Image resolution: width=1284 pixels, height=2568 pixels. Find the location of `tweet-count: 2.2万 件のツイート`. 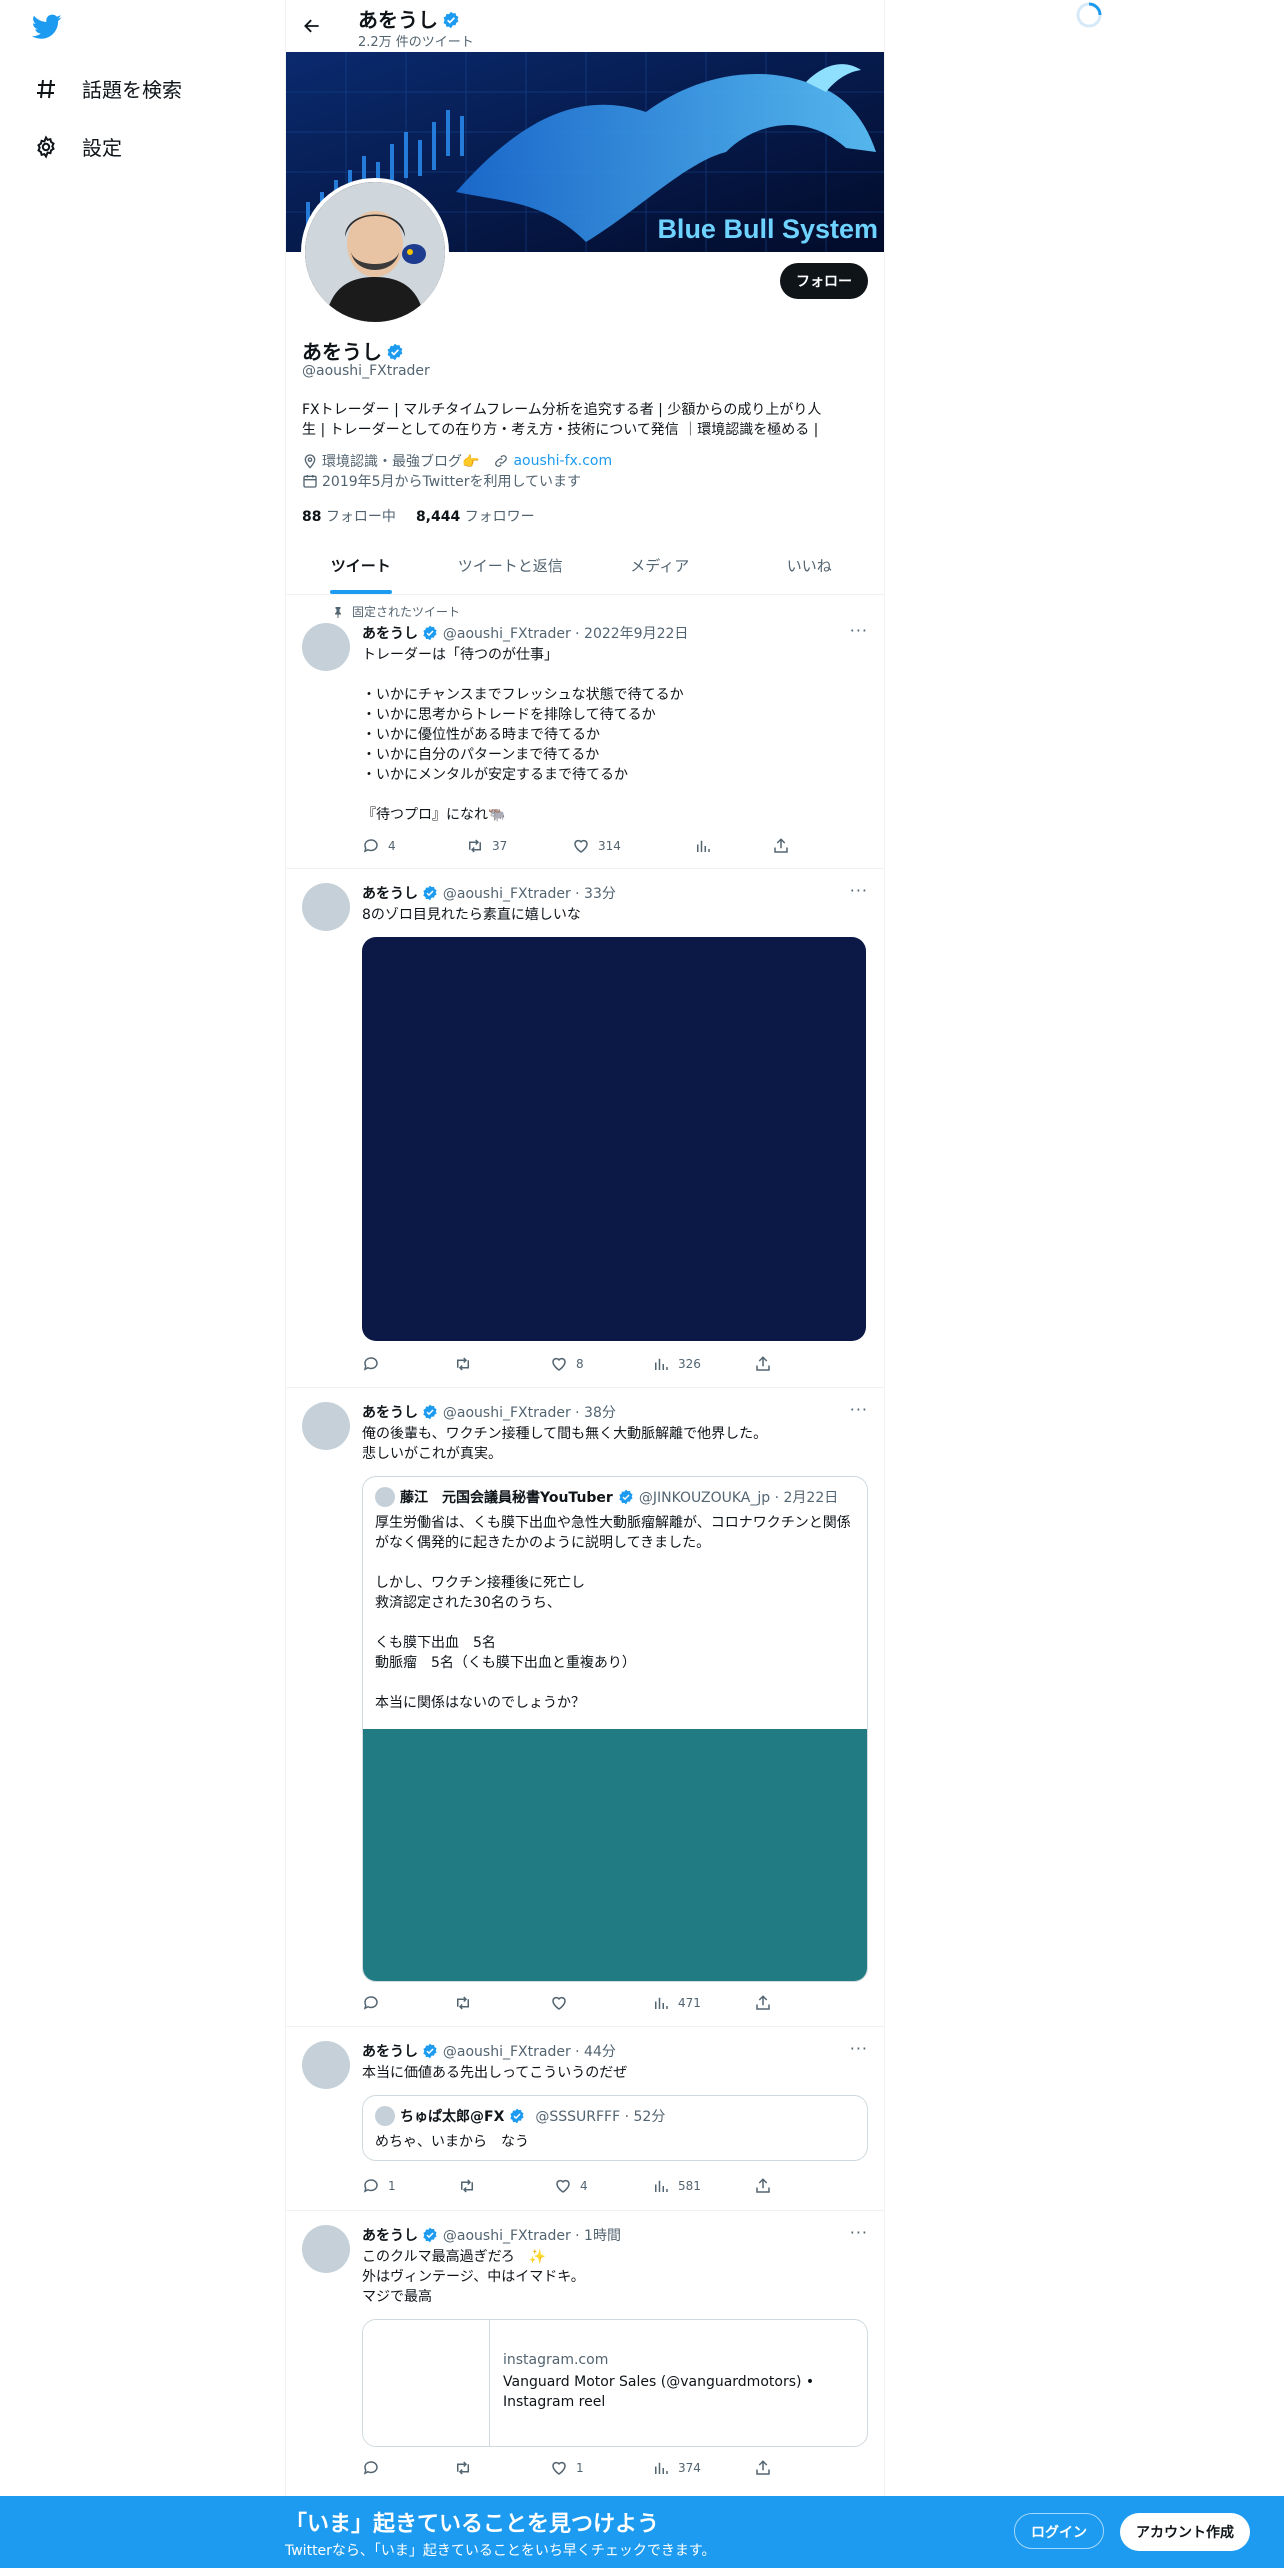

tweet-count: 2.2万 件のツイート is located at coordinates (416, 42).